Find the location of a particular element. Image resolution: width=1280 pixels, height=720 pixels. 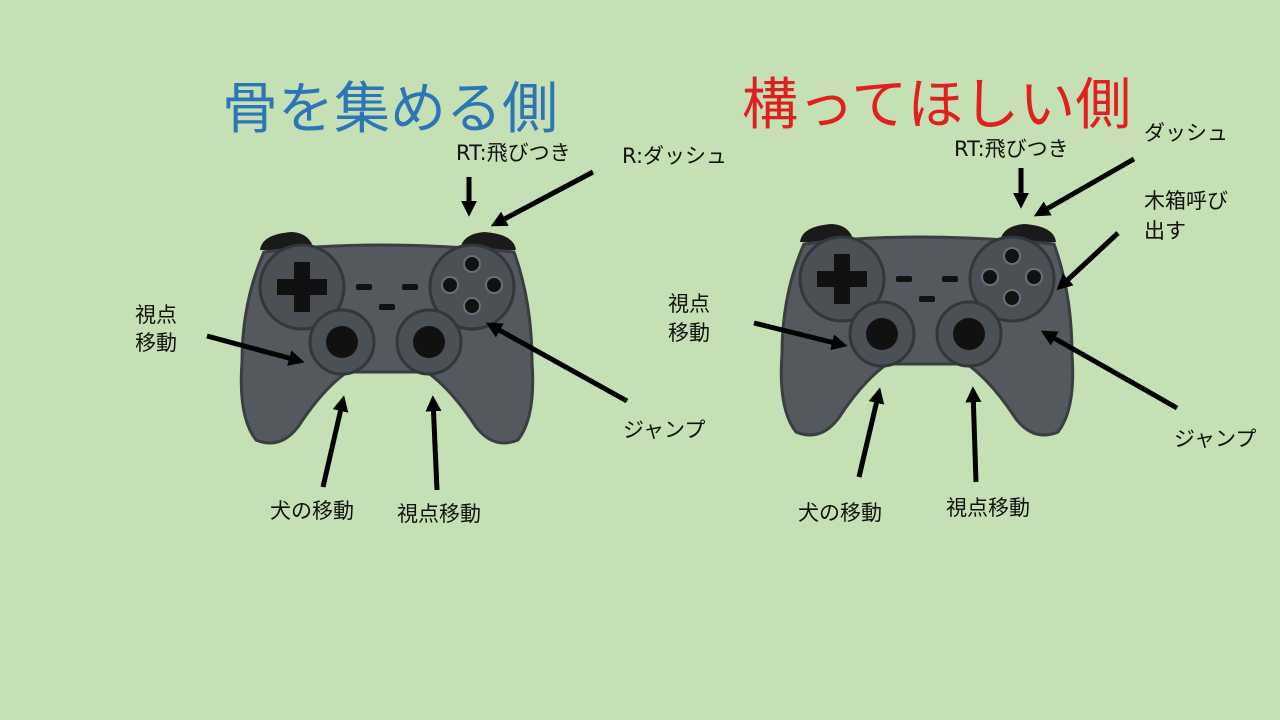

right-view-move-arrow is located at coordinates (973, 434).